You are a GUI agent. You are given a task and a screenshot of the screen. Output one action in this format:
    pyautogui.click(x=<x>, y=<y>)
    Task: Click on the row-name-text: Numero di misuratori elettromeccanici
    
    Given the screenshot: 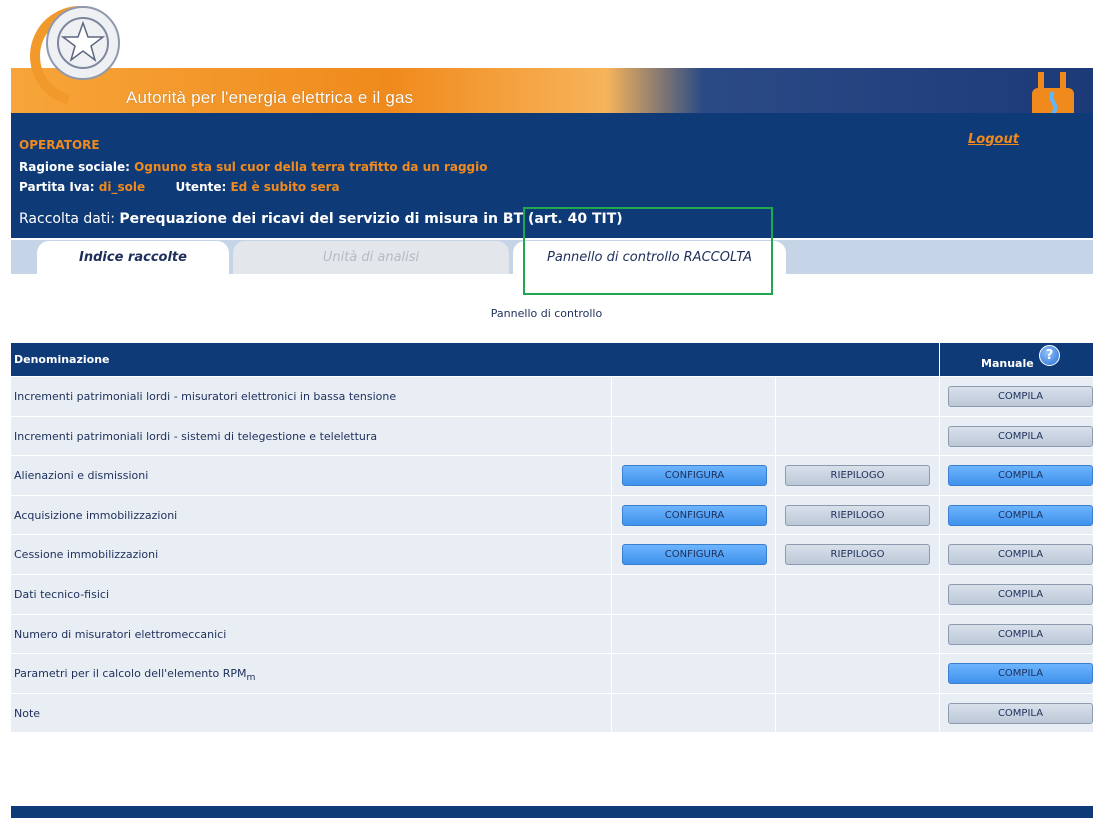 What is the action you would take?
    pyautogui.click(x=120, y=634)
    